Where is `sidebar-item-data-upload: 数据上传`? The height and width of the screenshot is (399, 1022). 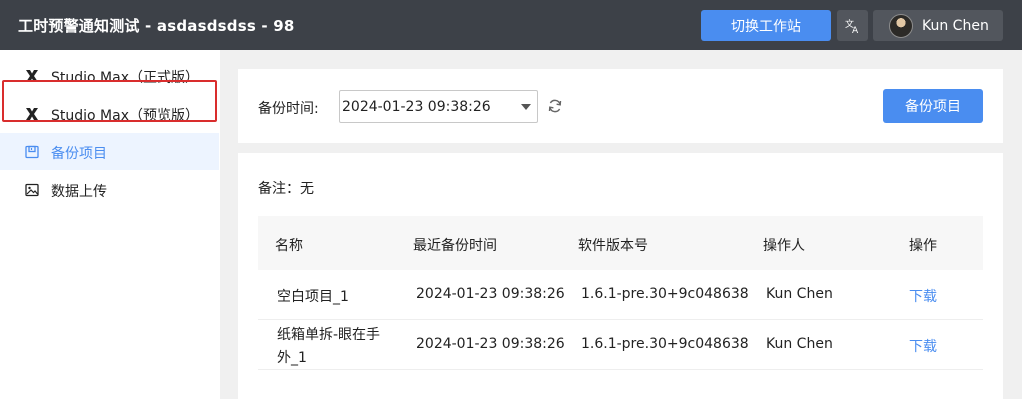 sidebar-item-data-upload: 数据上传 is located at coordinates (109, 189).